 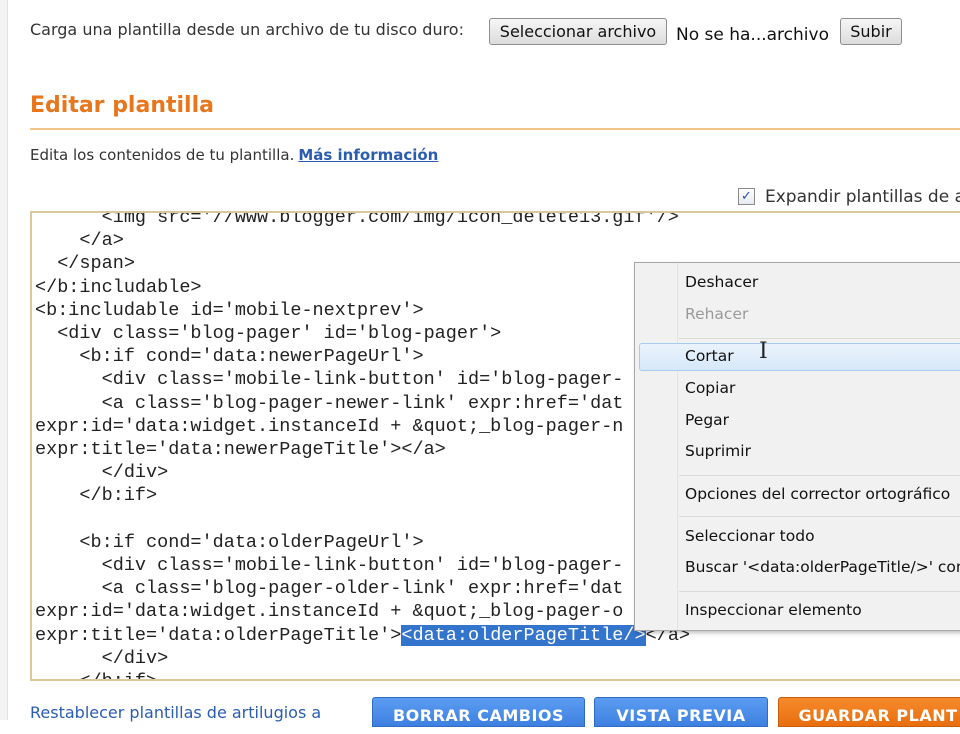 What do you see at coordinates (175, 712) in the screenshot?
I see `reset-widgets-link: Restablecer plantillas de artilugios a` at bounding box center [175, 712].